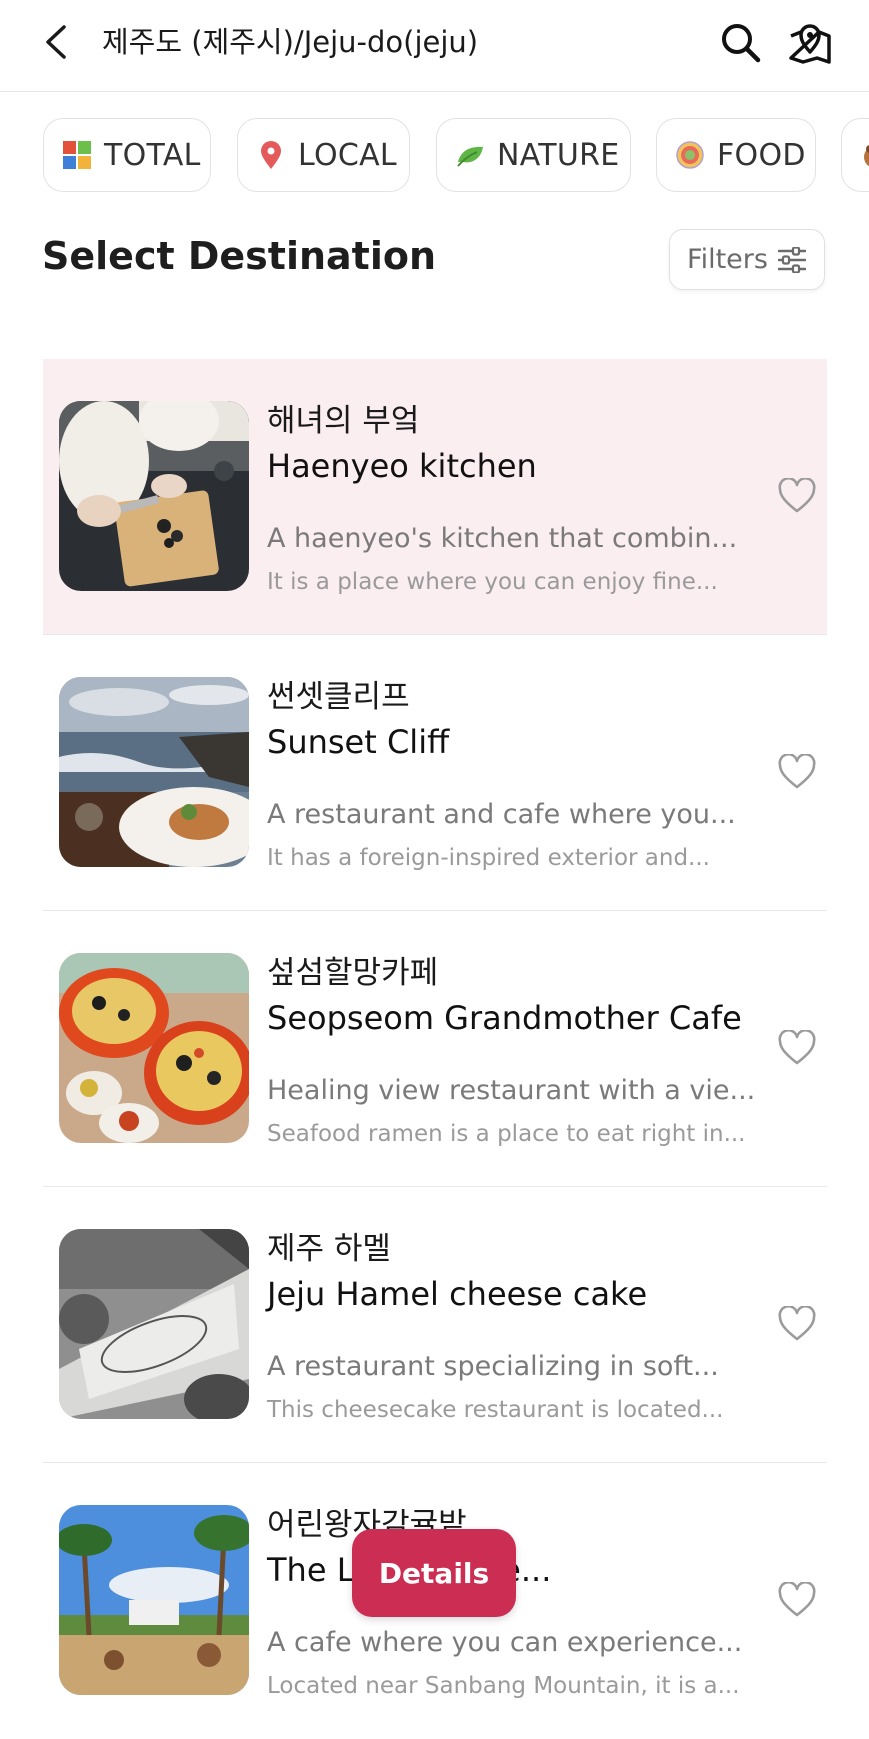  Describe the element at coordinates (434, 1573) in the screenshot. I see `details-button: Details` at that location.